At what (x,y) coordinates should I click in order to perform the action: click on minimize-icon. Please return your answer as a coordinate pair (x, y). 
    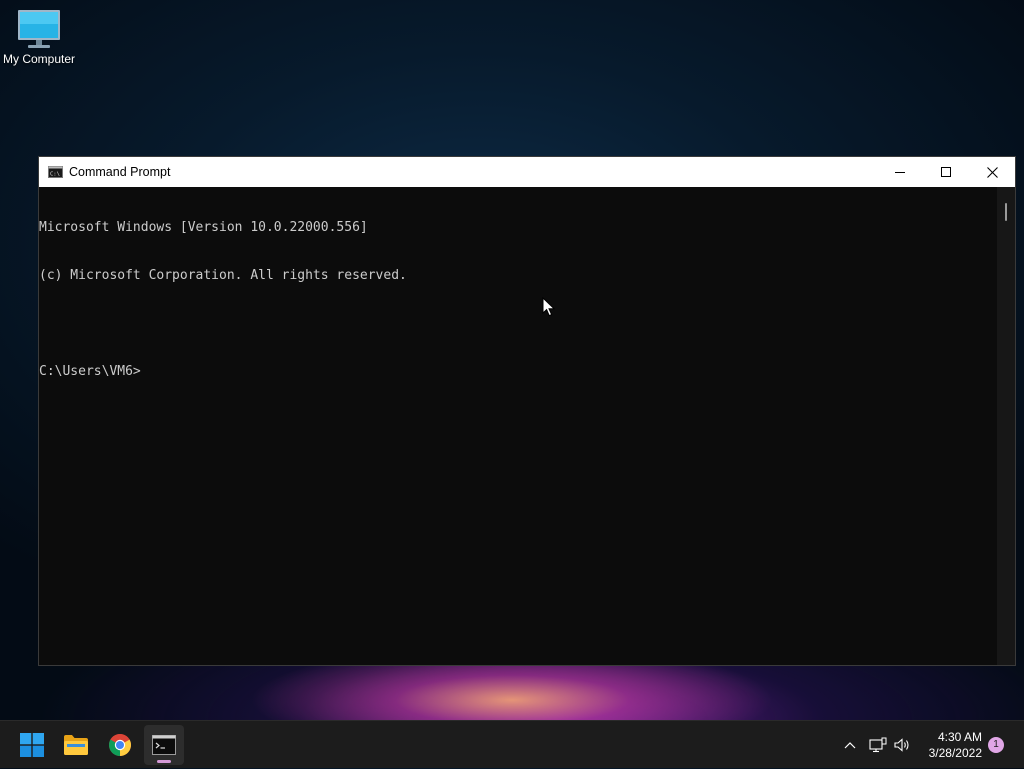
    Looking at the image, I should click on (900, 172).